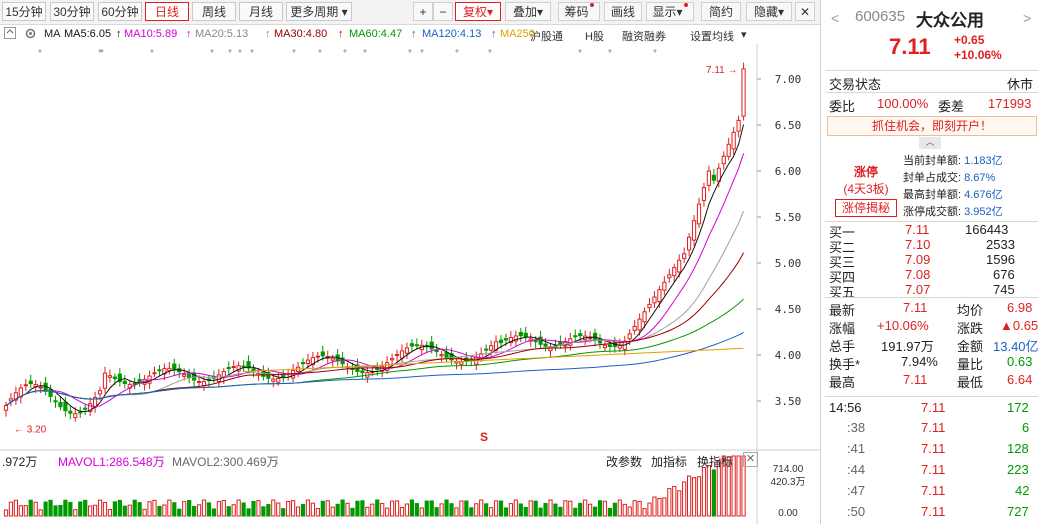 Image resolution: width=1041 pixels, height=527 pixels. What do you see at coordinates (932, 126) in the screenshot?
I see `promo-banner: 抓住机会，即刻开户！` at bounding box center [932, 126].